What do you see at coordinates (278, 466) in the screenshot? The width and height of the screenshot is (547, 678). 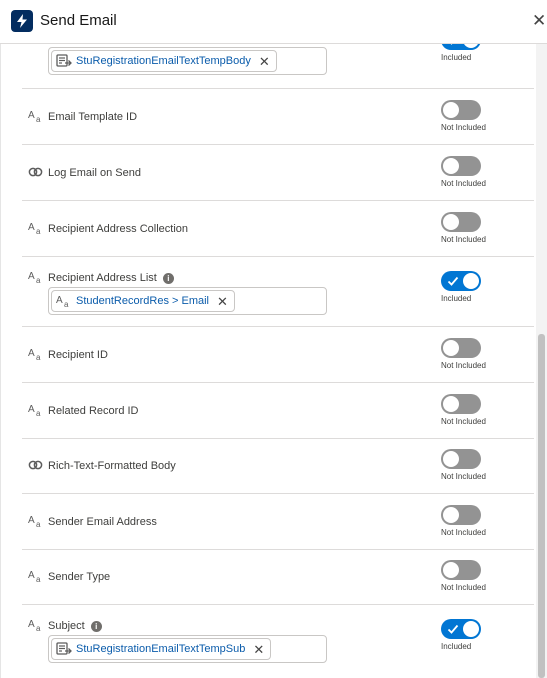 I see `field-row: Rich-Text-Formatted Body Not Included` at bounding box center [278, 466].